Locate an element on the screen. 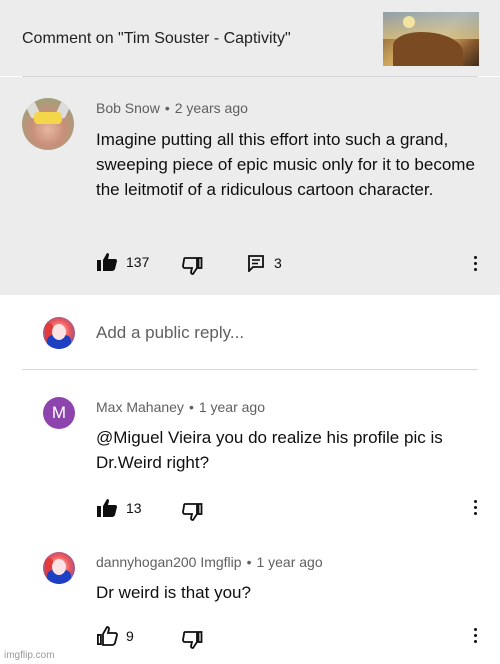 The height and width of the screenshot is (664, 500). like-count: 9 is located at coordinates (130, 636).